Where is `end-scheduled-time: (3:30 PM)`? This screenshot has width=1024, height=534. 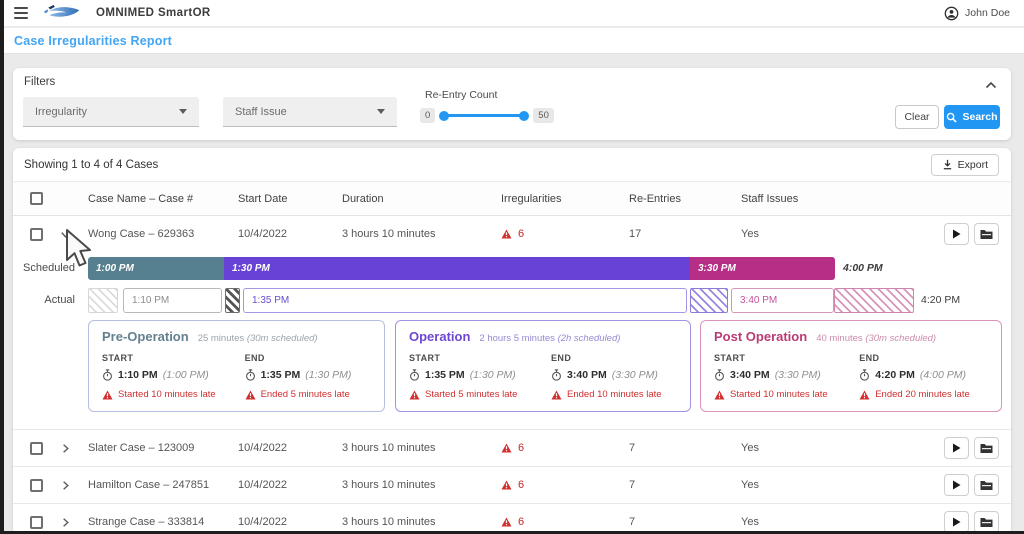 end-scheduled-time: (3:30 PM) is located at coordinates (634, 375).